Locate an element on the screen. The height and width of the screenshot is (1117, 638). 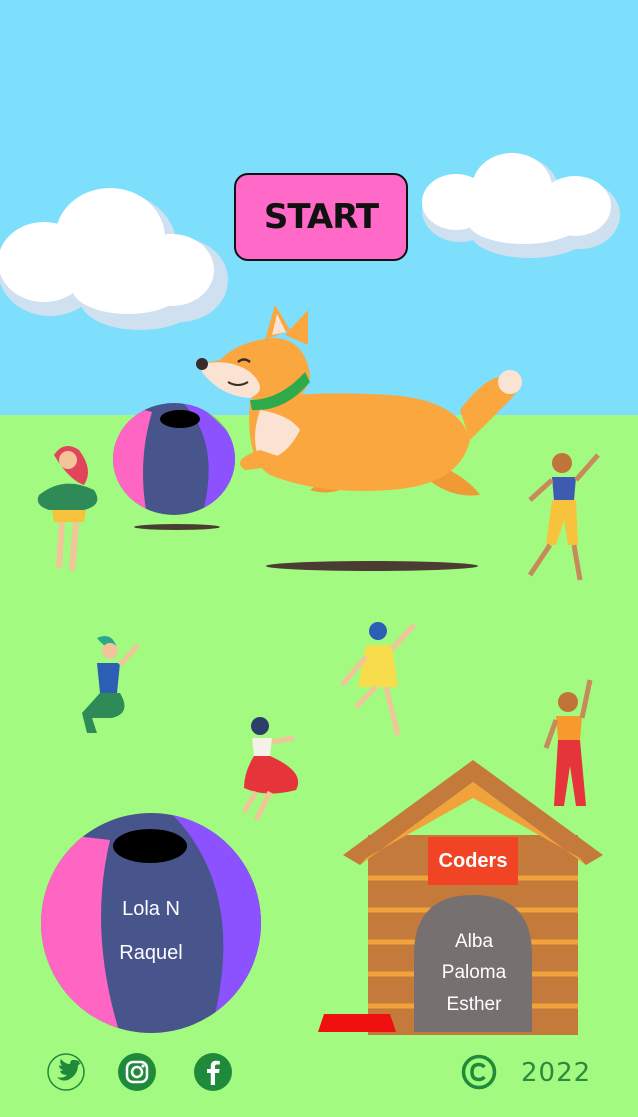
facebook-icon is located at coordinates (213, 1072).